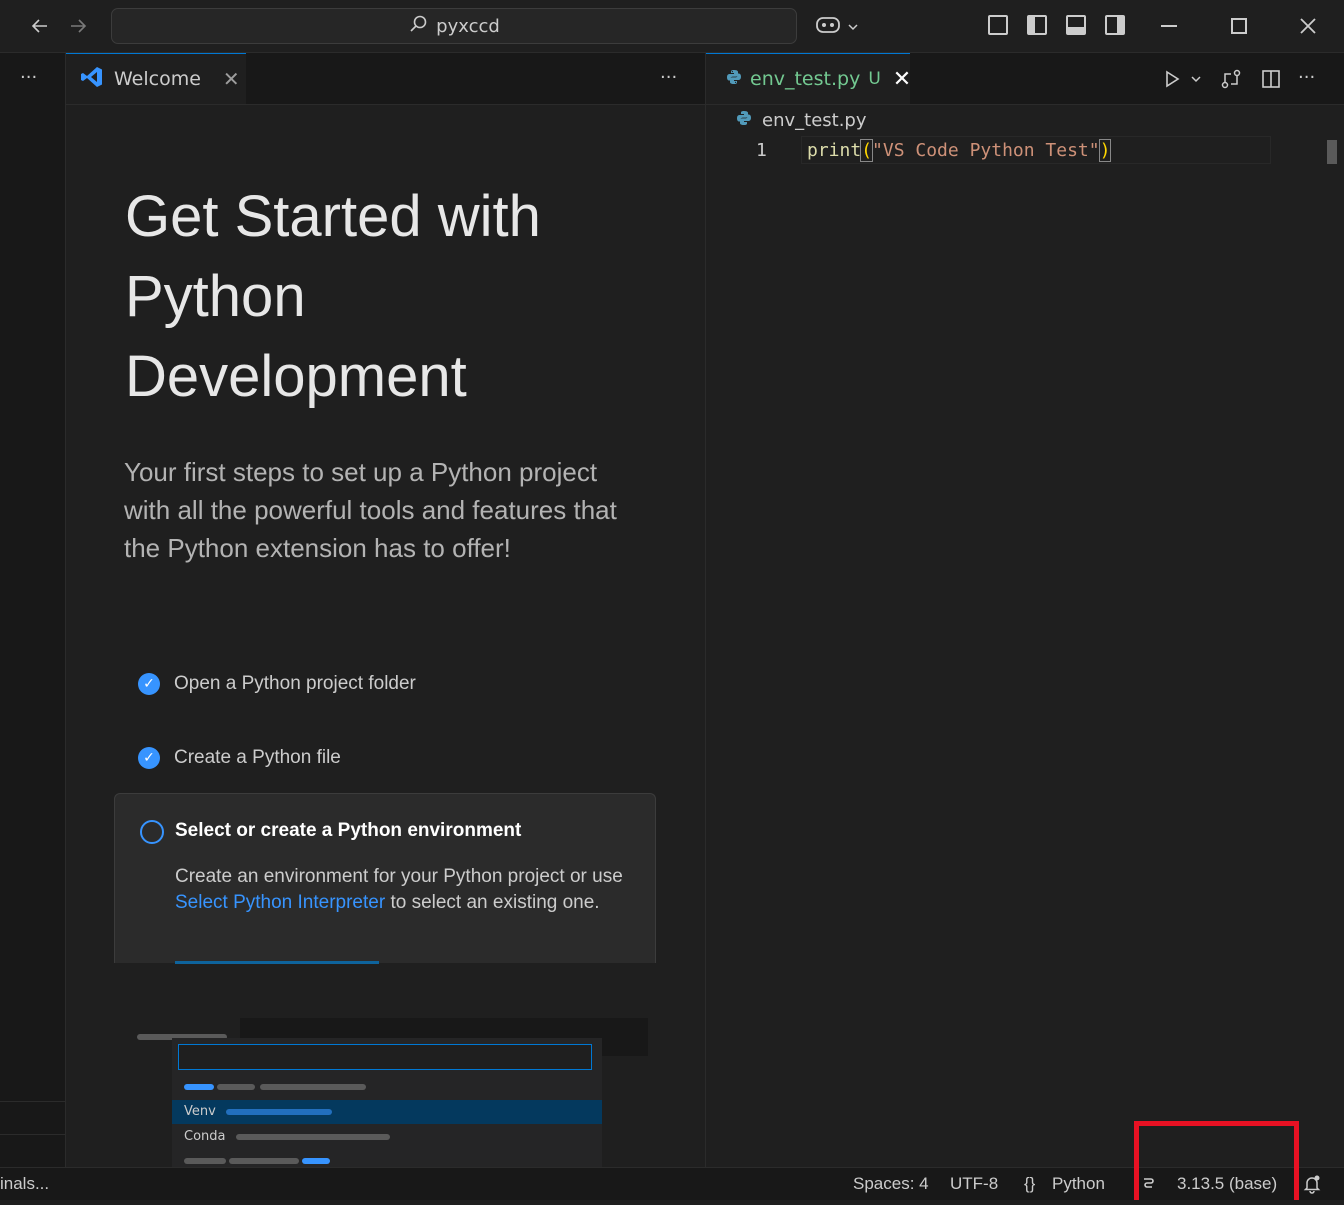  Describe the element at coordinates (828, 27) in the screenshot. I see `copilot-icon` at that location.